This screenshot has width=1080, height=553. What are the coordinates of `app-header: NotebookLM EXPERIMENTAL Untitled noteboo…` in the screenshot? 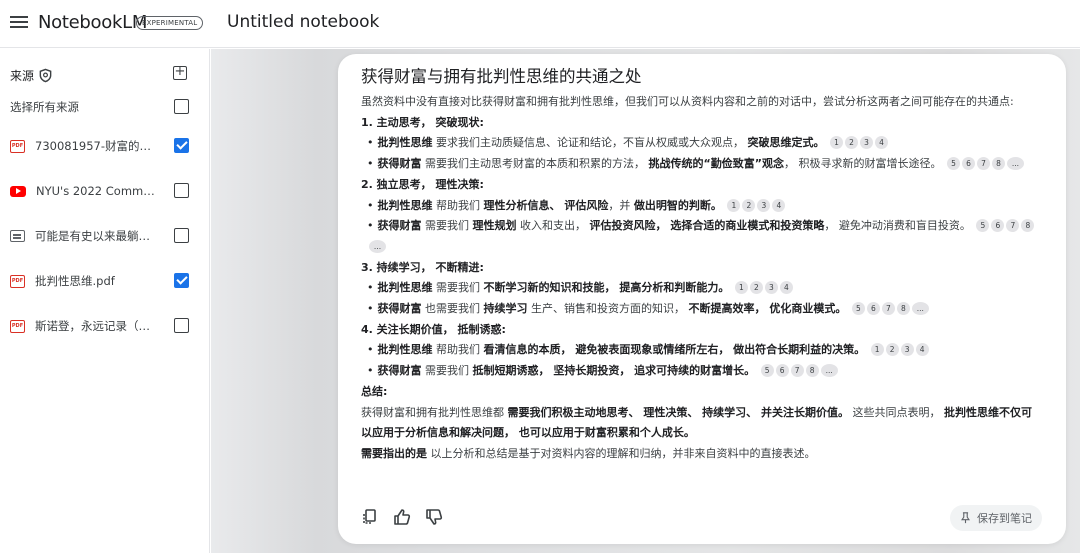 It's located at (540, 24).